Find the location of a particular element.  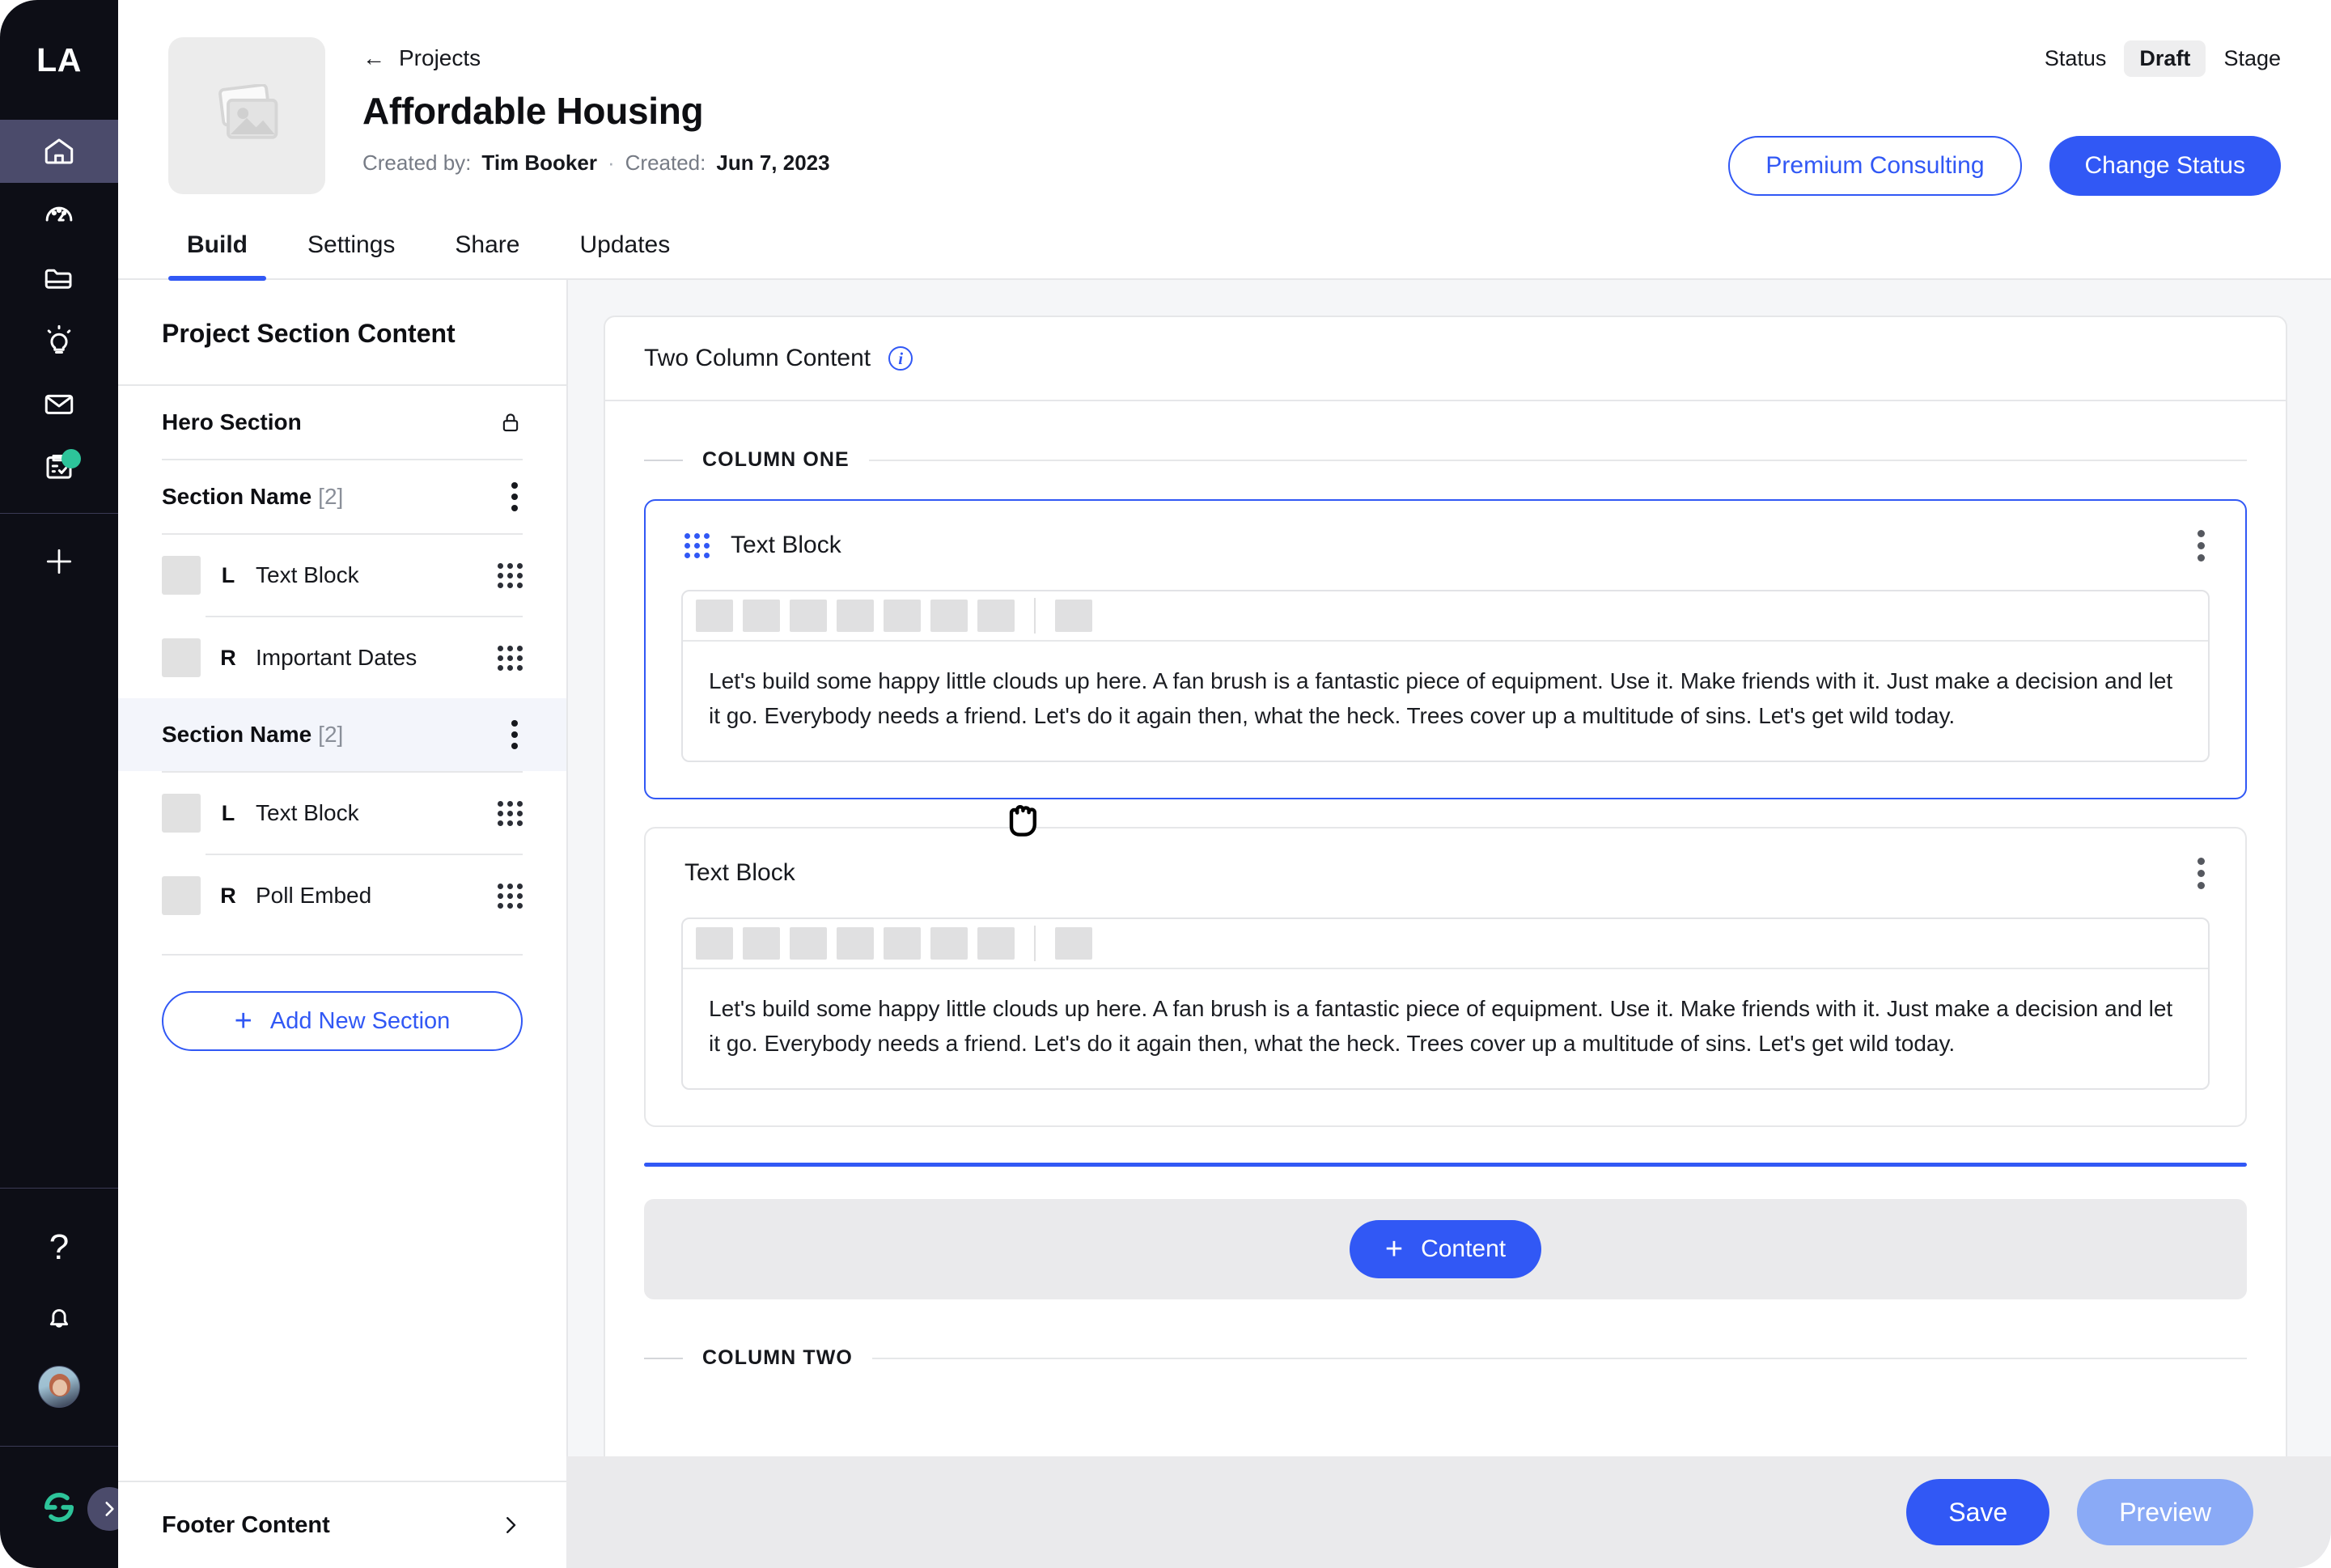

list-item: R Important Dates is located at coordinates (342, 658).